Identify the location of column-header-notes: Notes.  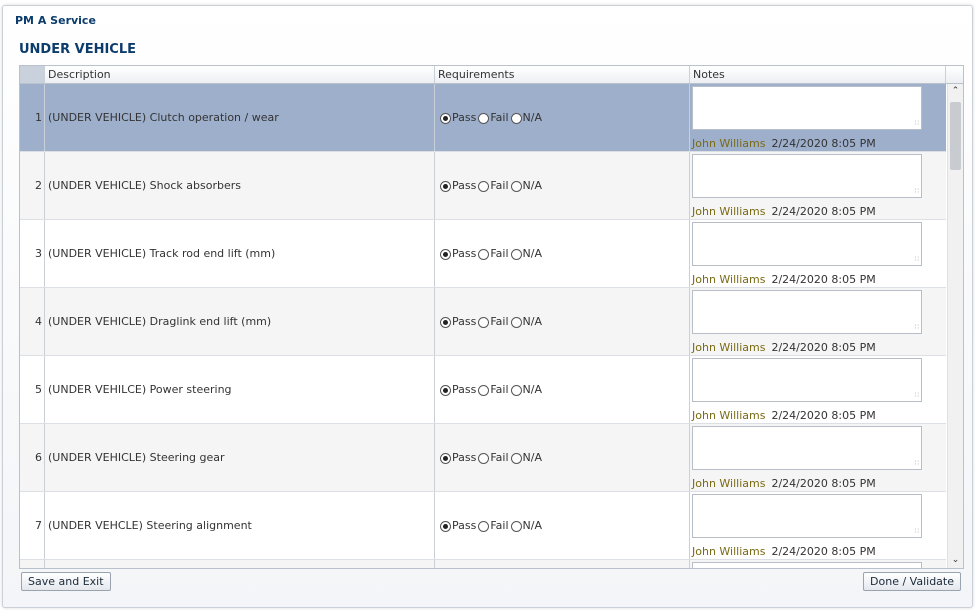
(818, 74).